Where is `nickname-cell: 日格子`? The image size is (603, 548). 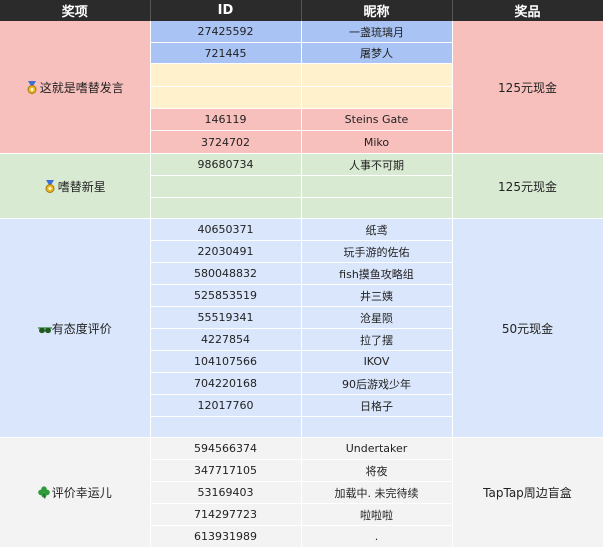 nickname-cell: 日格子 is located at coordinates (377, 405).